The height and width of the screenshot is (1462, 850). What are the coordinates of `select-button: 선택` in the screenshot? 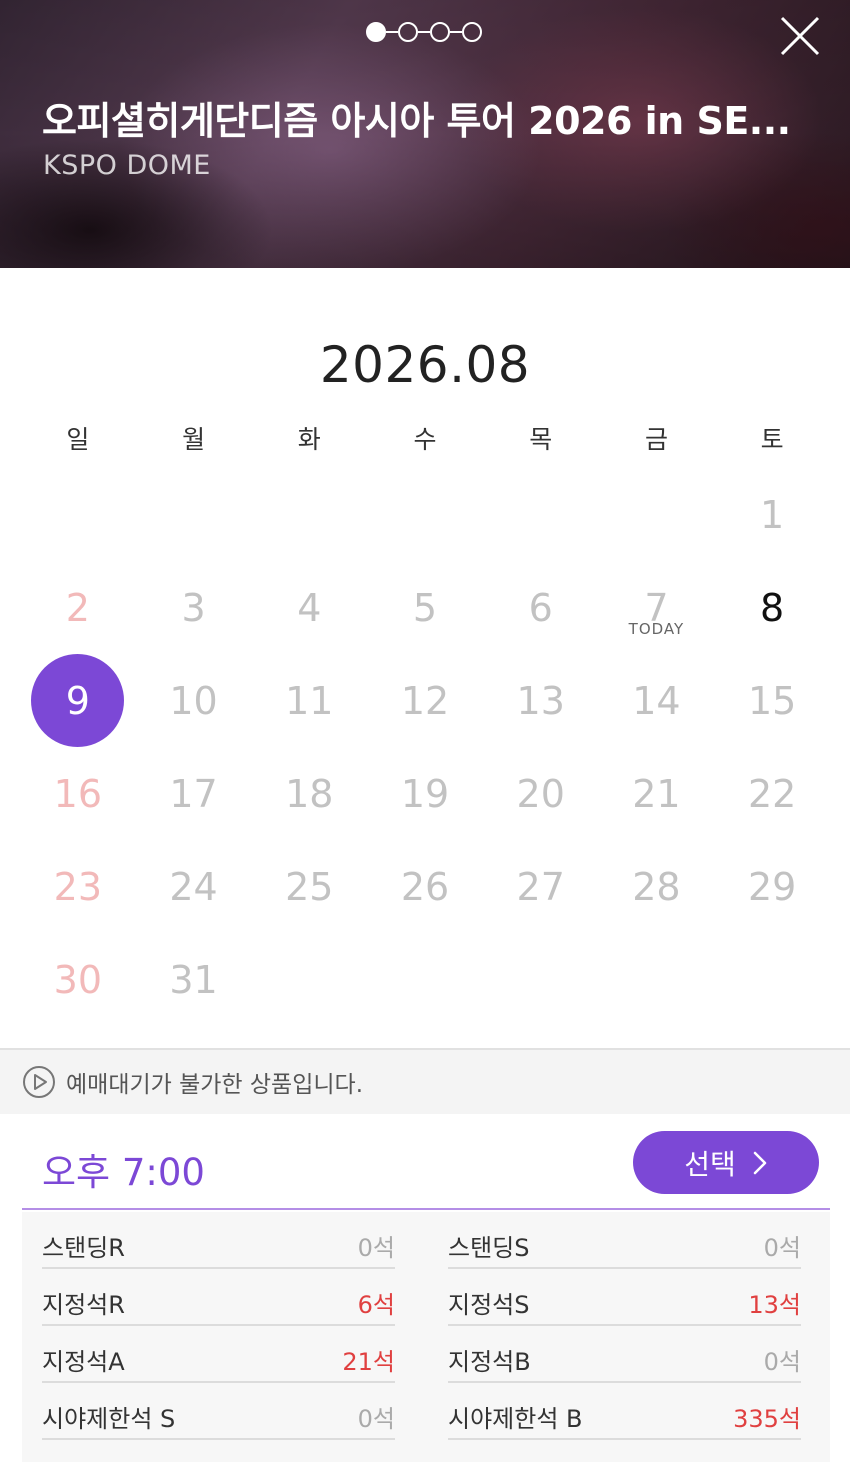 It's located at (726, 1162).